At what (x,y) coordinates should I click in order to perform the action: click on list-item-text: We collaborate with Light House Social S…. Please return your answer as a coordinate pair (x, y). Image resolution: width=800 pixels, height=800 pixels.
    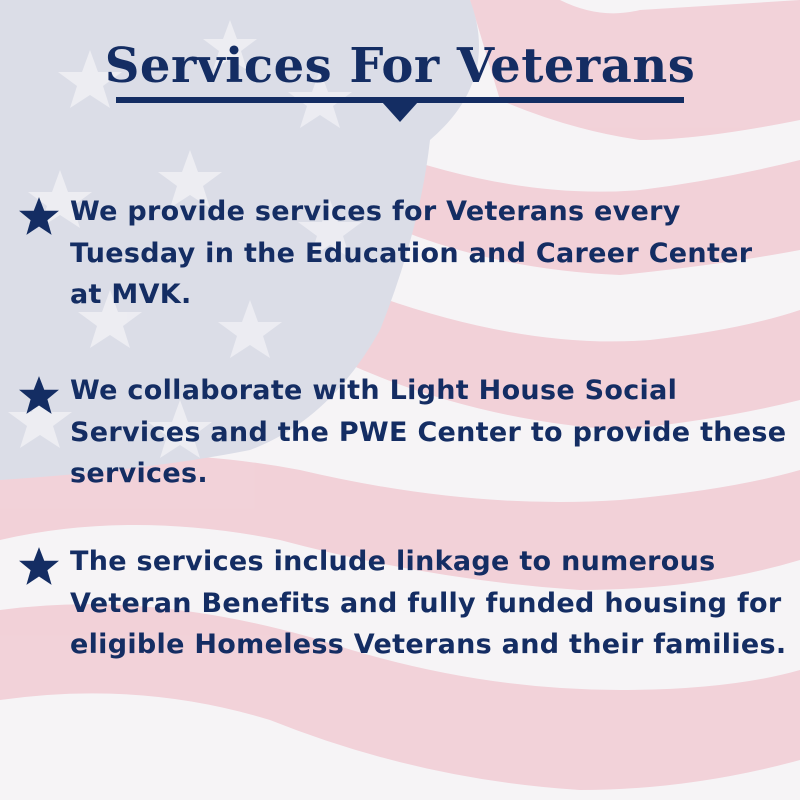
    Looking at the image, I should click on (428, 432).